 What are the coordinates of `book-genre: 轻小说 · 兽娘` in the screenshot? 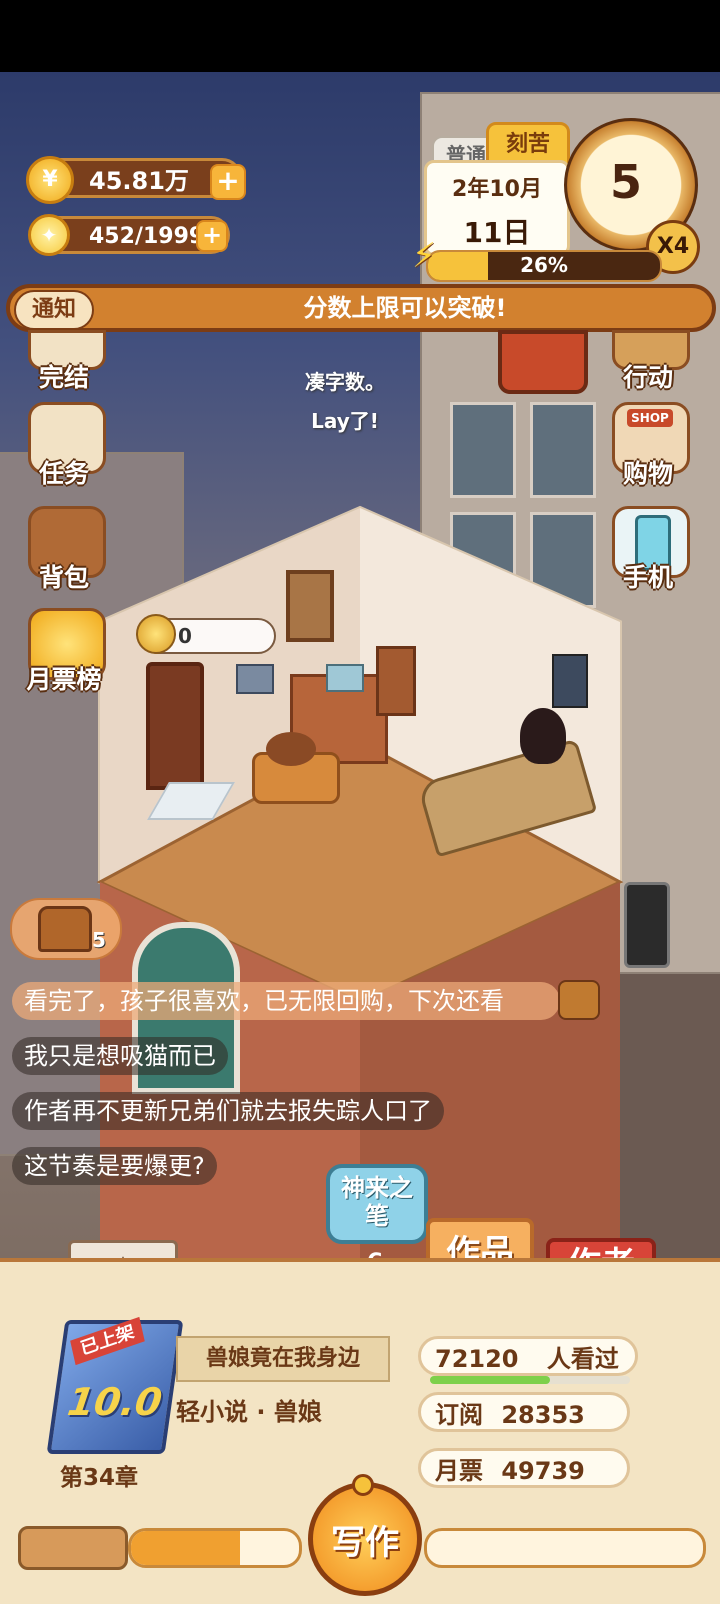 It's located at (249, 1412).